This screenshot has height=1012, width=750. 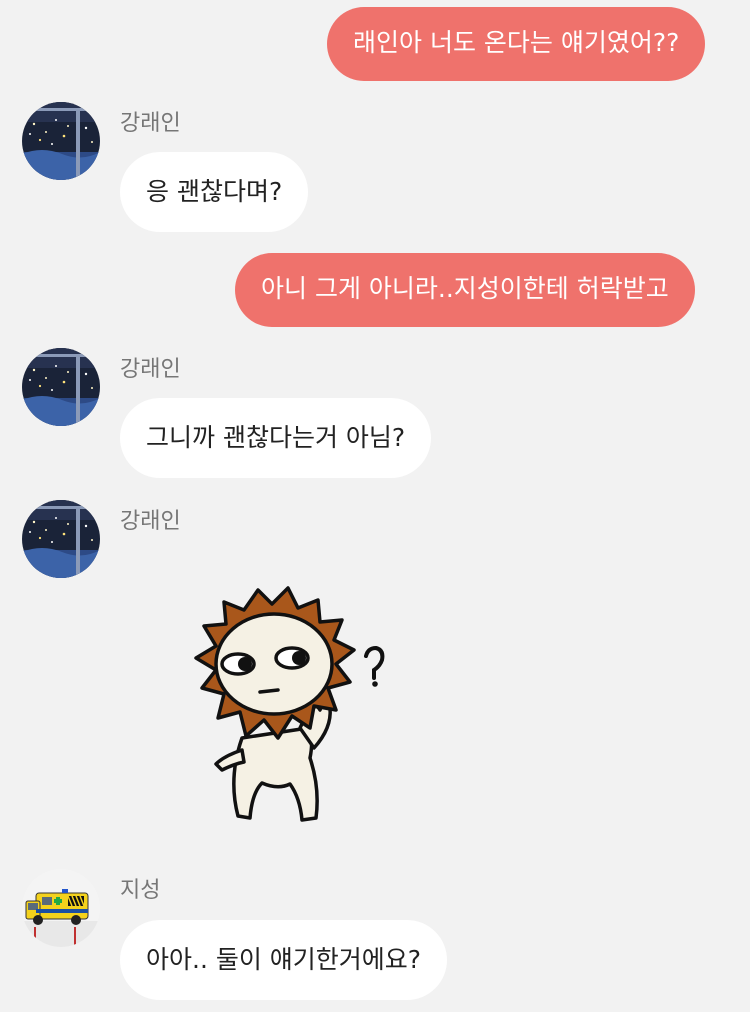 What do you see at coordinates (289, 704) in the screenshot?
I see `lion-question-icon` at bounding box center [289, 704].